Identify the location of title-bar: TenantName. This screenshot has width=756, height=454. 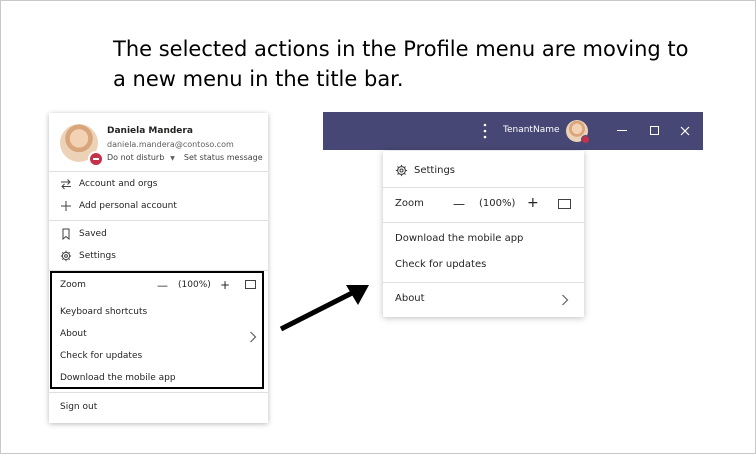
(513, 131).